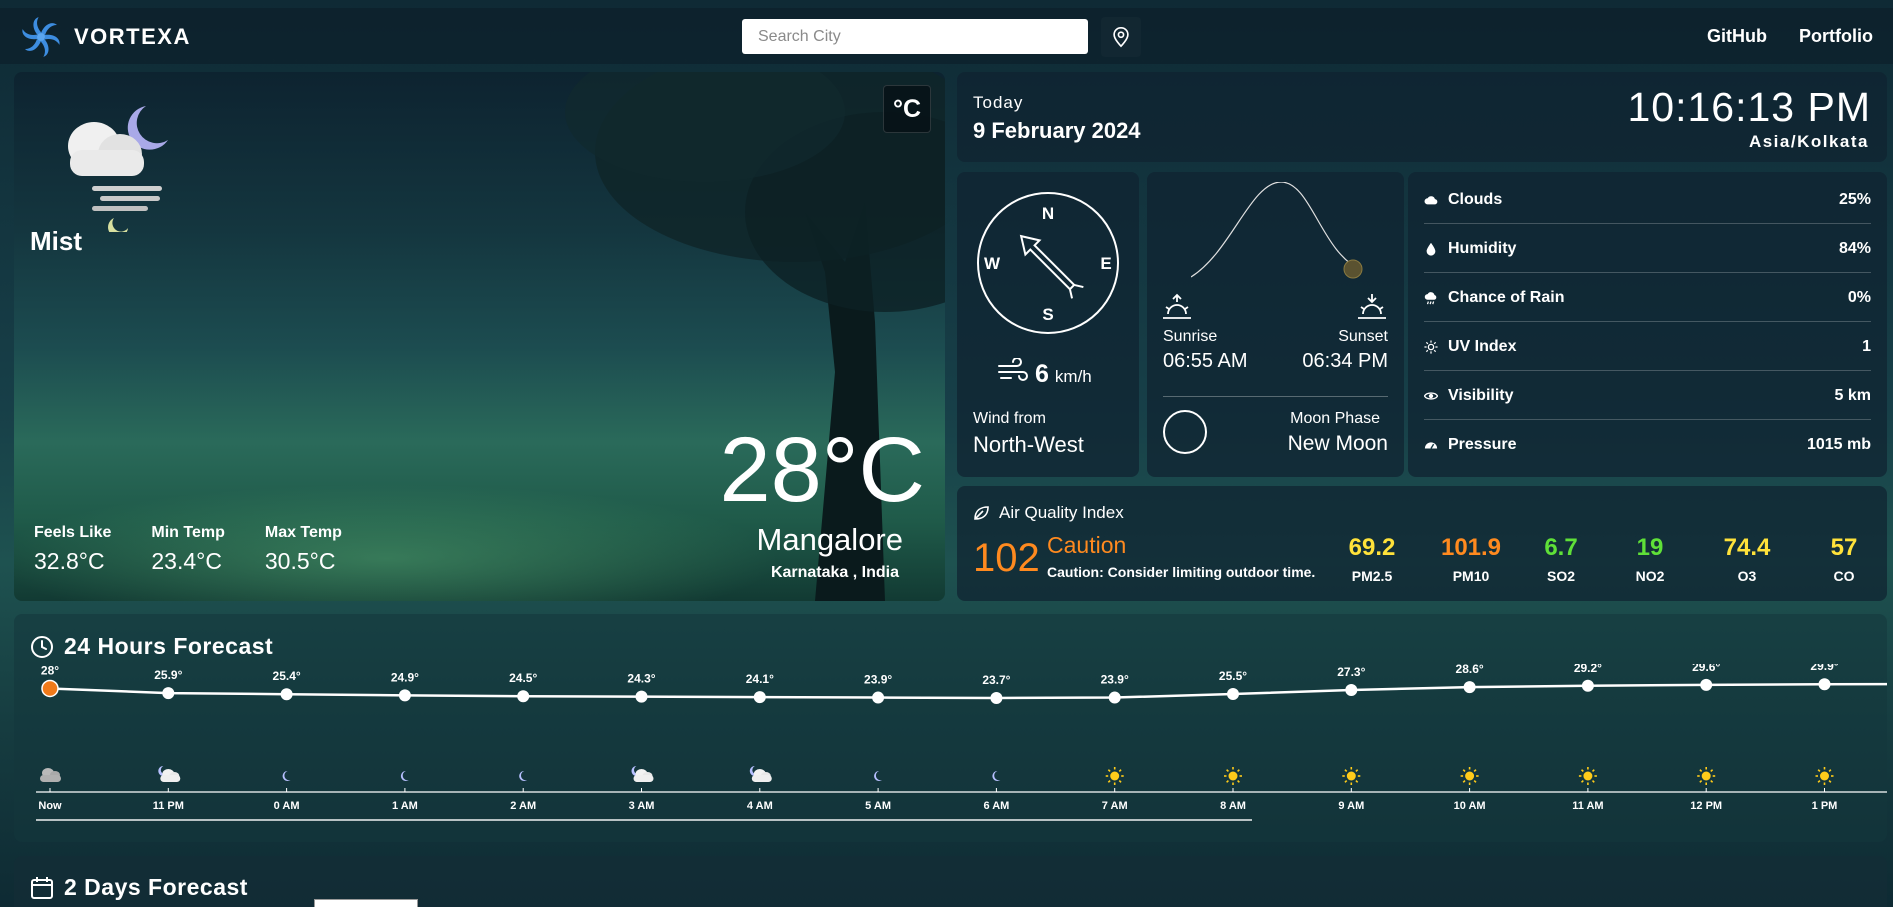  Describe the element at coordinates (1115, 806) in the screenshot. I see `time-label: 7 AM` at that location.